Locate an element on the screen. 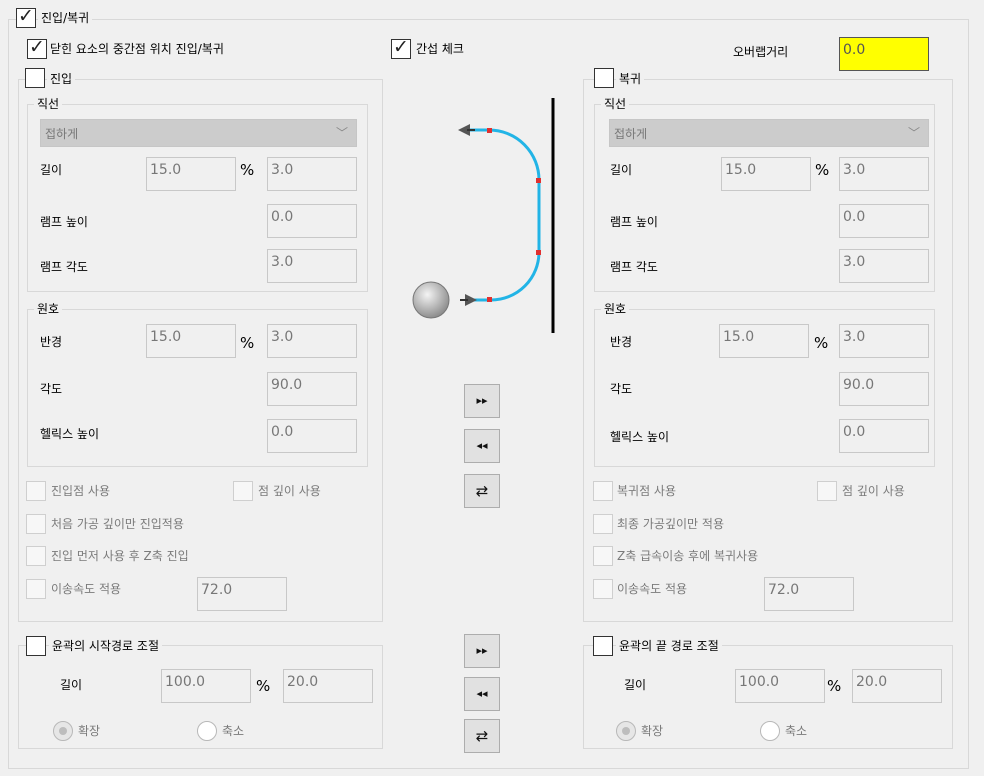  end-length-label: 길이 is located at coordinates (635, 685).